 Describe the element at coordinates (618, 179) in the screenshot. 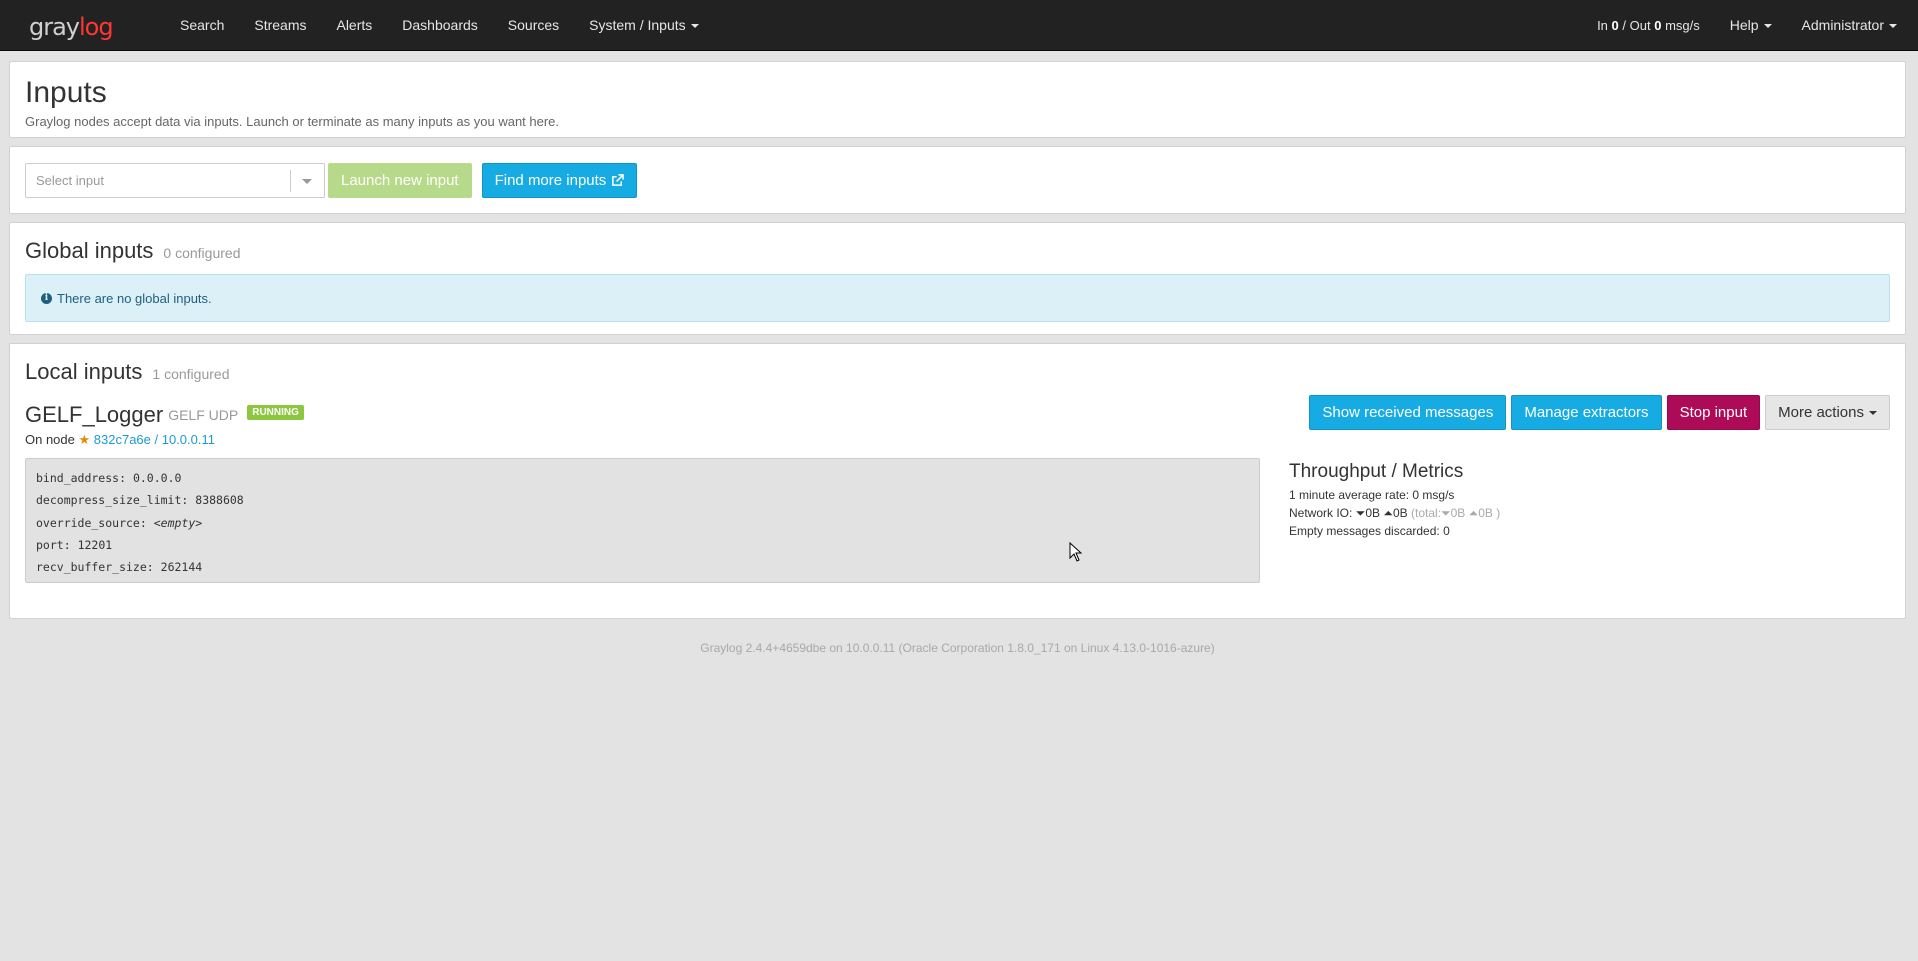

I see `external-link-icon` at that location.